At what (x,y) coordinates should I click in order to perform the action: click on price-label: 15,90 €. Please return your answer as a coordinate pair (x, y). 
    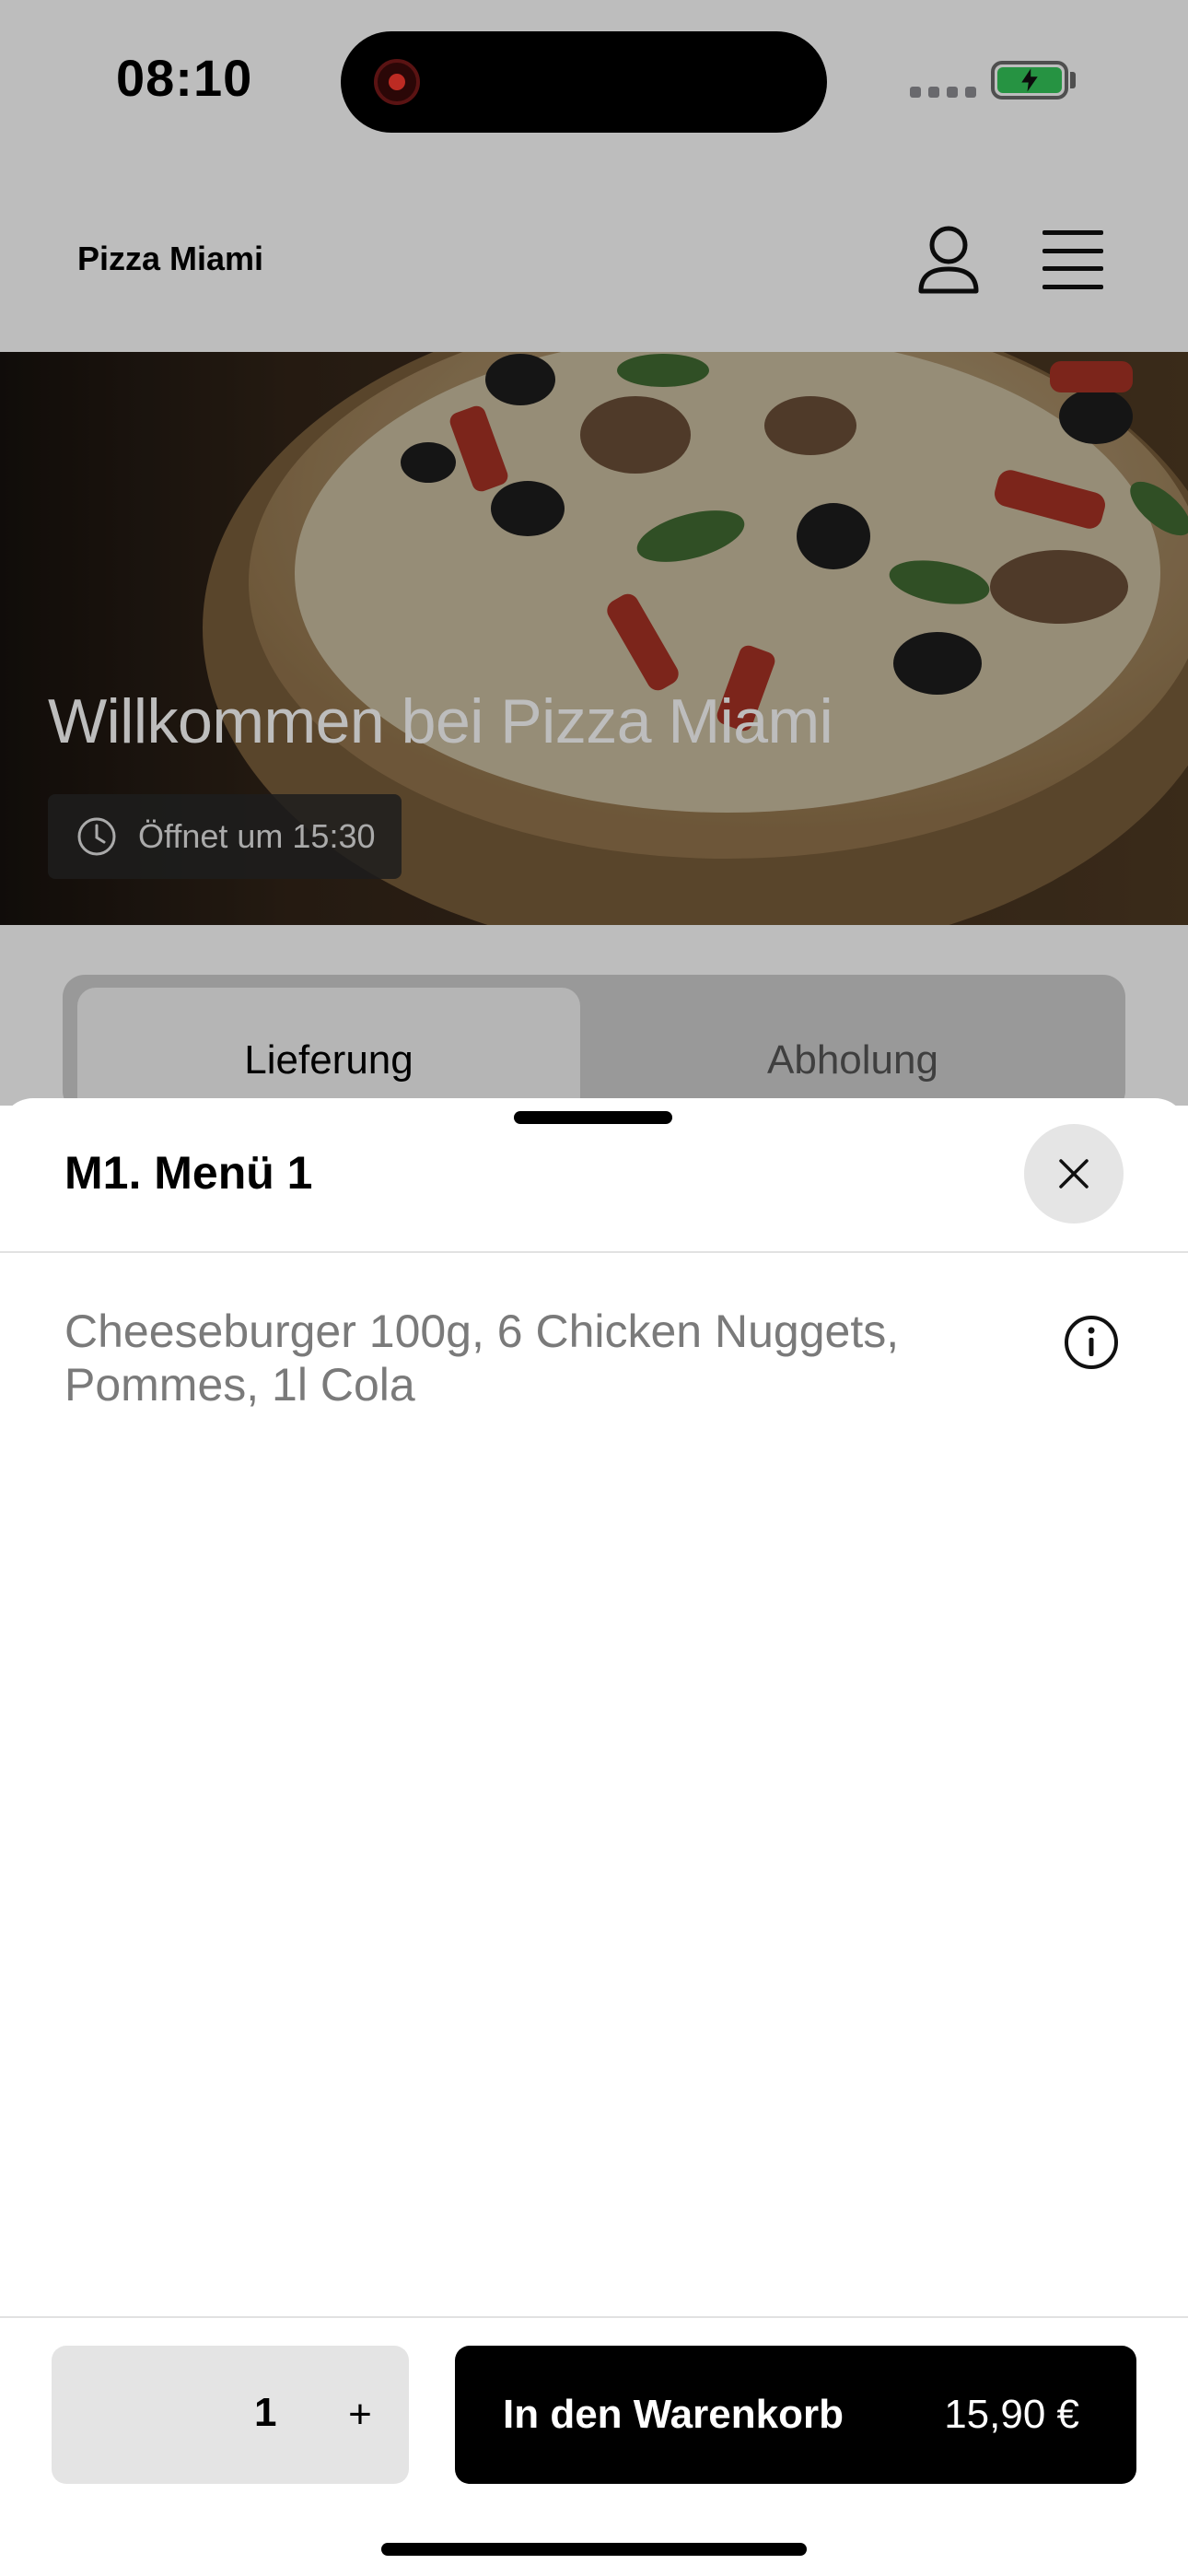
    Looking at the image, I should click on (1011, 2414).